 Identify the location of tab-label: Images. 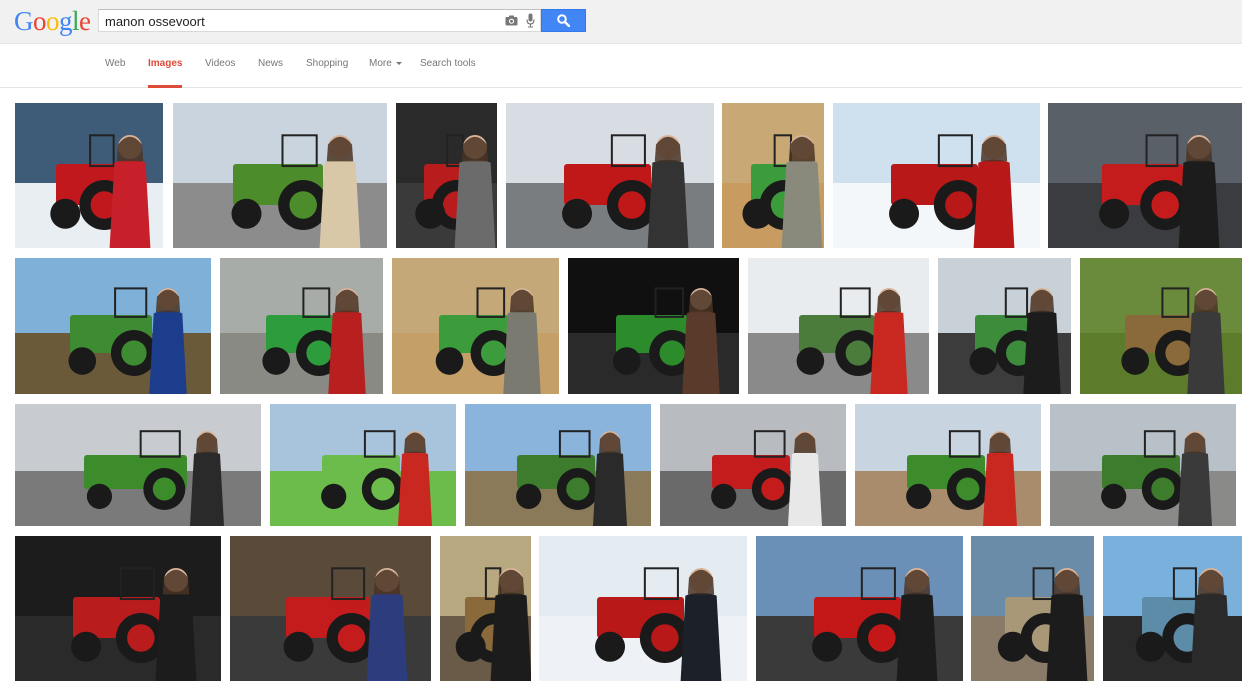
(165, 63).